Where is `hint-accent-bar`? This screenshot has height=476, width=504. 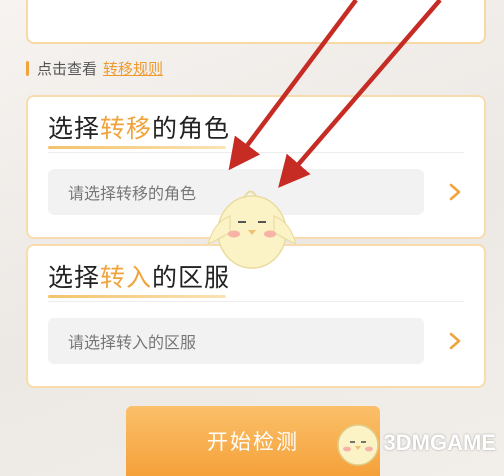 hint-accent-bar is located at coordinates (27, 68).